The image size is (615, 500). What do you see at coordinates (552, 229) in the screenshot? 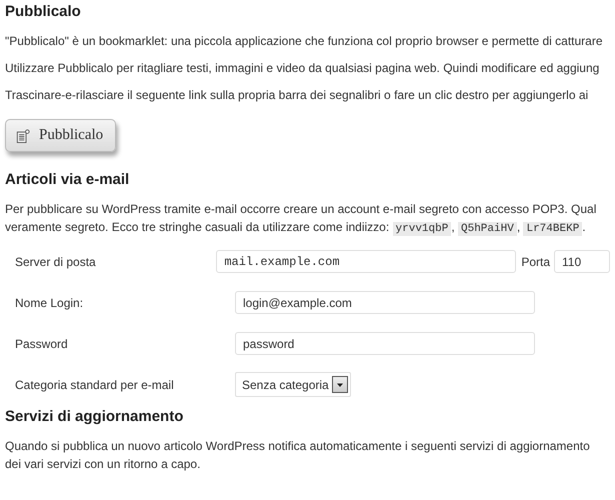
I see `code-snippet: Lr74BEKP` at bounding box center [552, 229].